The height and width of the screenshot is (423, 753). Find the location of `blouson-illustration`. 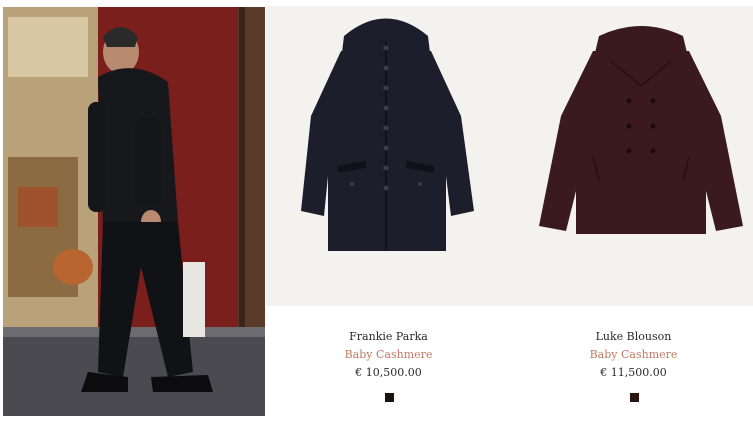

blouson-illustration is located at coordinates (641, 130).